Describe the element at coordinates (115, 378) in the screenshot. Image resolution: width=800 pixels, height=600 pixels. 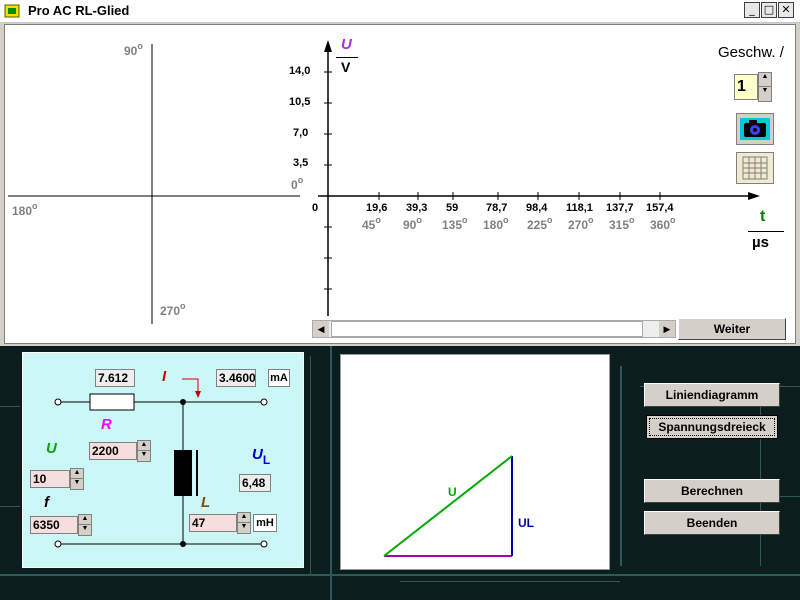
I see `resistor-current-field: 7.612` at that location.